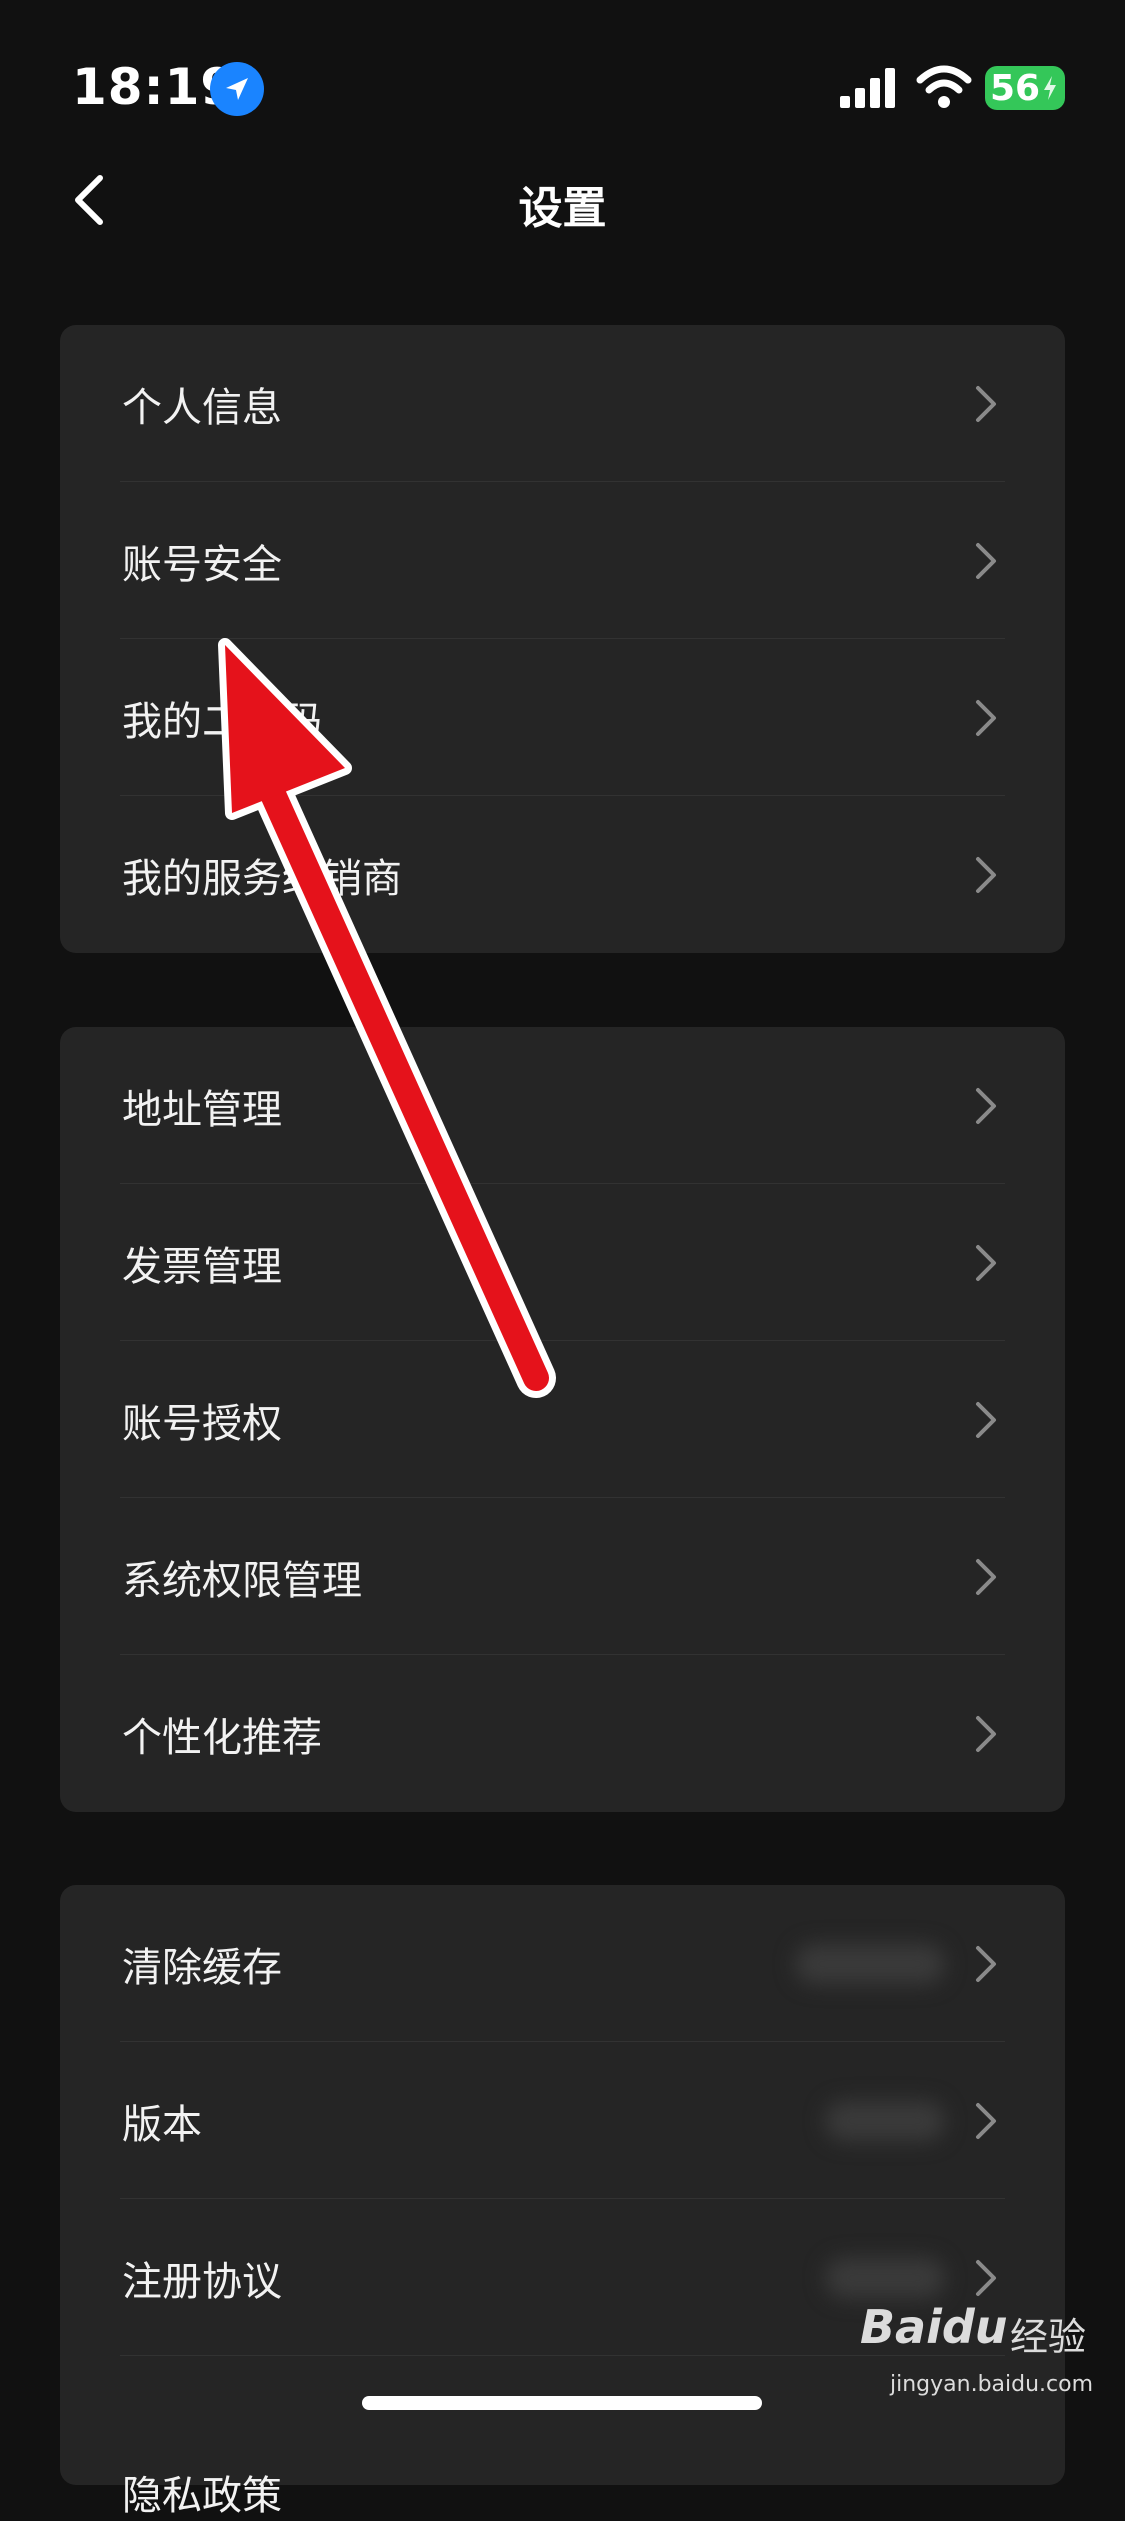 The height and width of the screenshot is (2521, 1125). I want to click on row-my-qrcode: 我的二维码, so click(562, 717).